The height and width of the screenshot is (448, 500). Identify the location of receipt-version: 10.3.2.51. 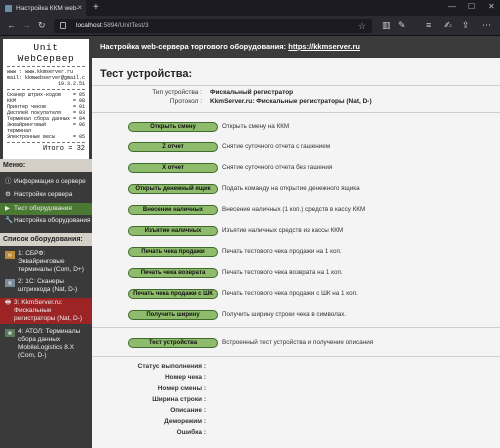
(71, 84).